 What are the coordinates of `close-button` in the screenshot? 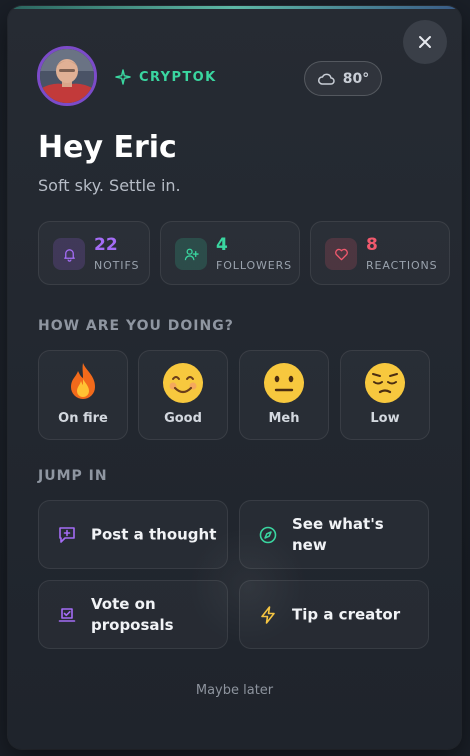 It's located at (425, 42).